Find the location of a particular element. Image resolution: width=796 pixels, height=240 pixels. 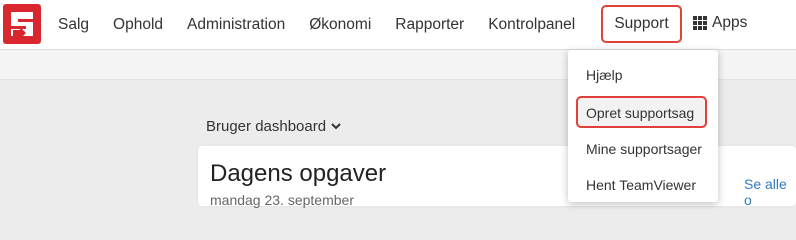

nav-item-kontrolpanel: Kontrolpanel is located at coordinates (531, 25).